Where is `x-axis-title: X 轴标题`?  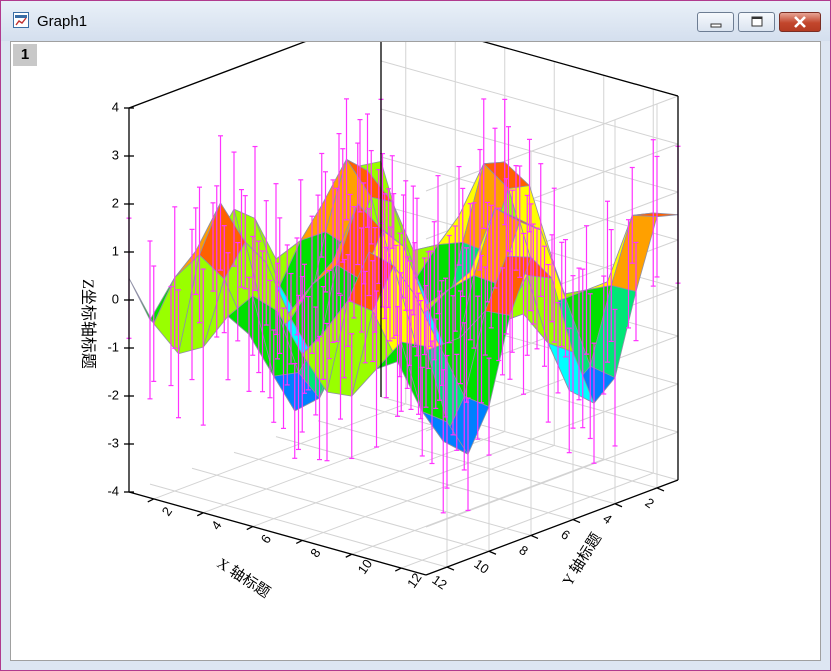
x-axis-title: X 轴标题 is located at coordinates (243, 578).